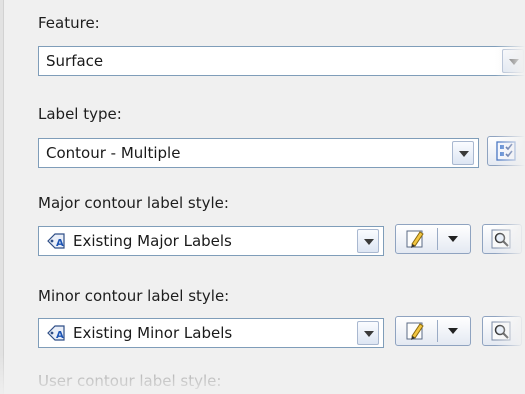 Image resolution: width=525 pixels, height=394 pixels. What do you see at coordinates (75, 61) in the screenshot?
I see `feature-value: Surface` at bounding box center [75, 61].